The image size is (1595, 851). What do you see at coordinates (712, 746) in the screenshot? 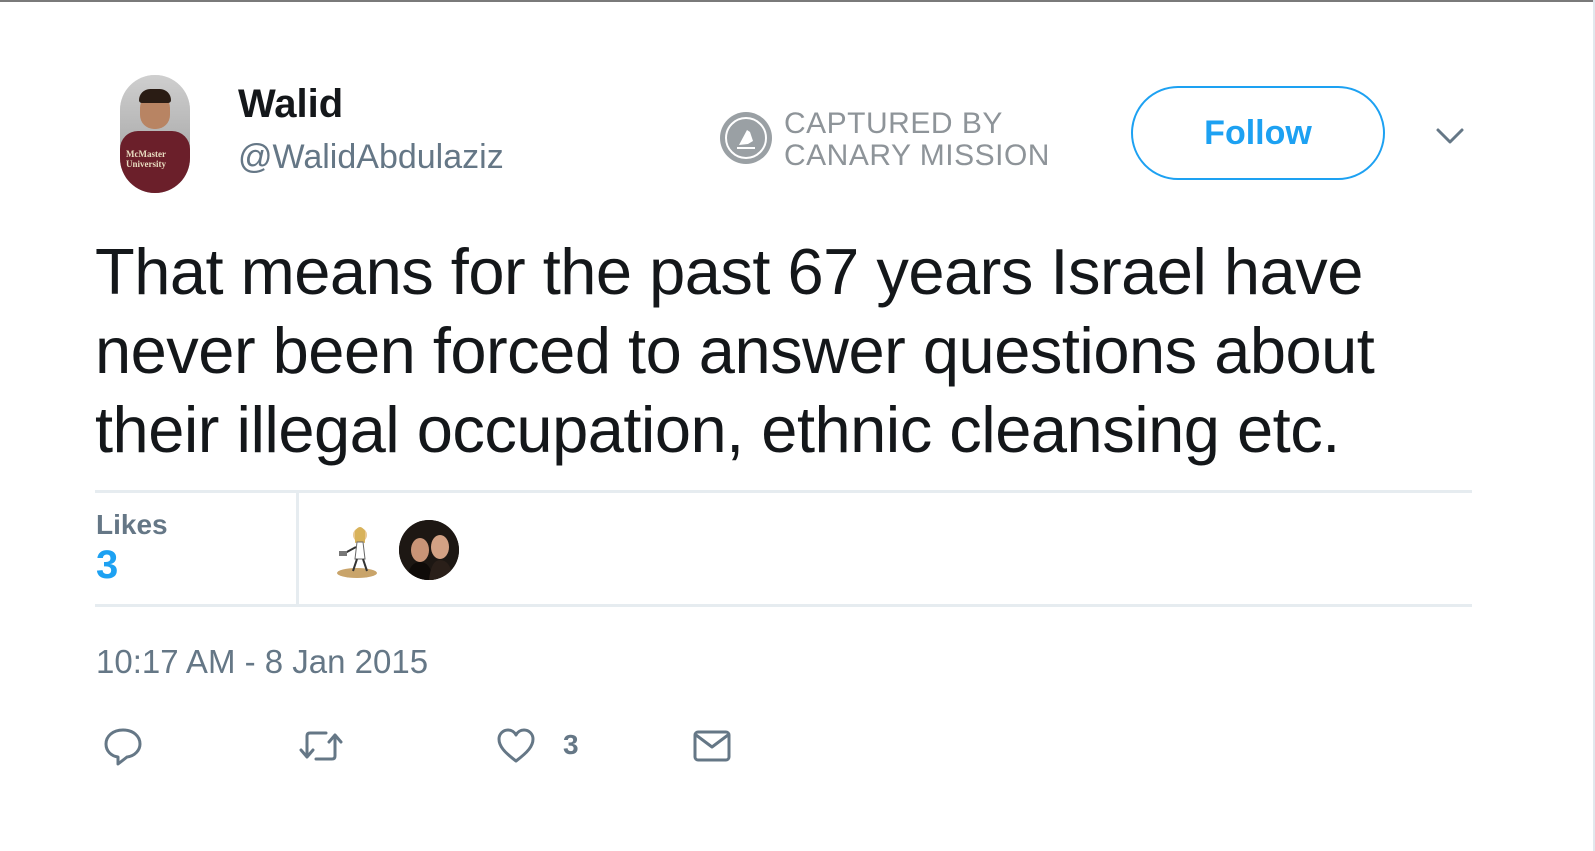
I see `envelope-icon` at bounding box center [712, 746].